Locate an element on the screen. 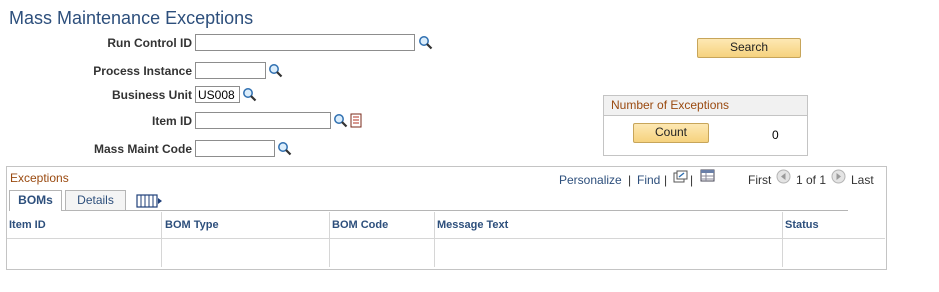  last-label: Last is located at coordinates (862, 180).